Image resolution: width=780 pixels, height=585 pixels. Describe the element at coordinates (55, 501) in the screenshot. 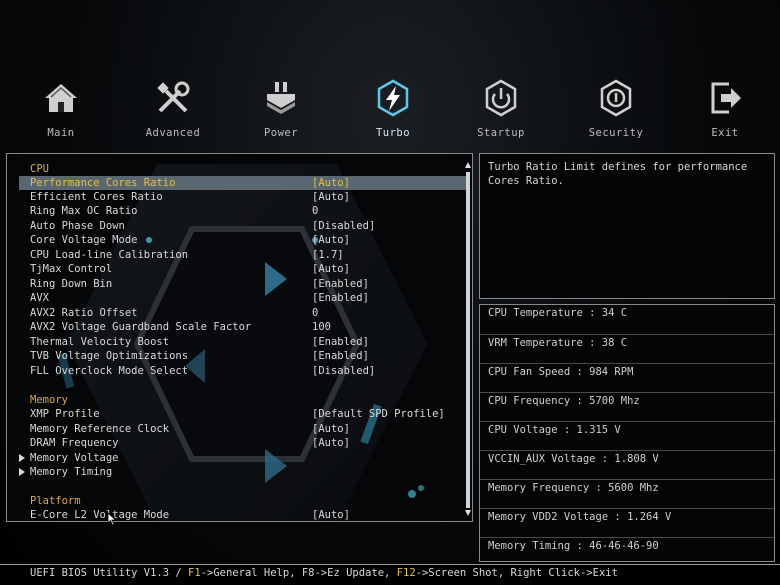

I see `section-header-platform: Platform` at that location.